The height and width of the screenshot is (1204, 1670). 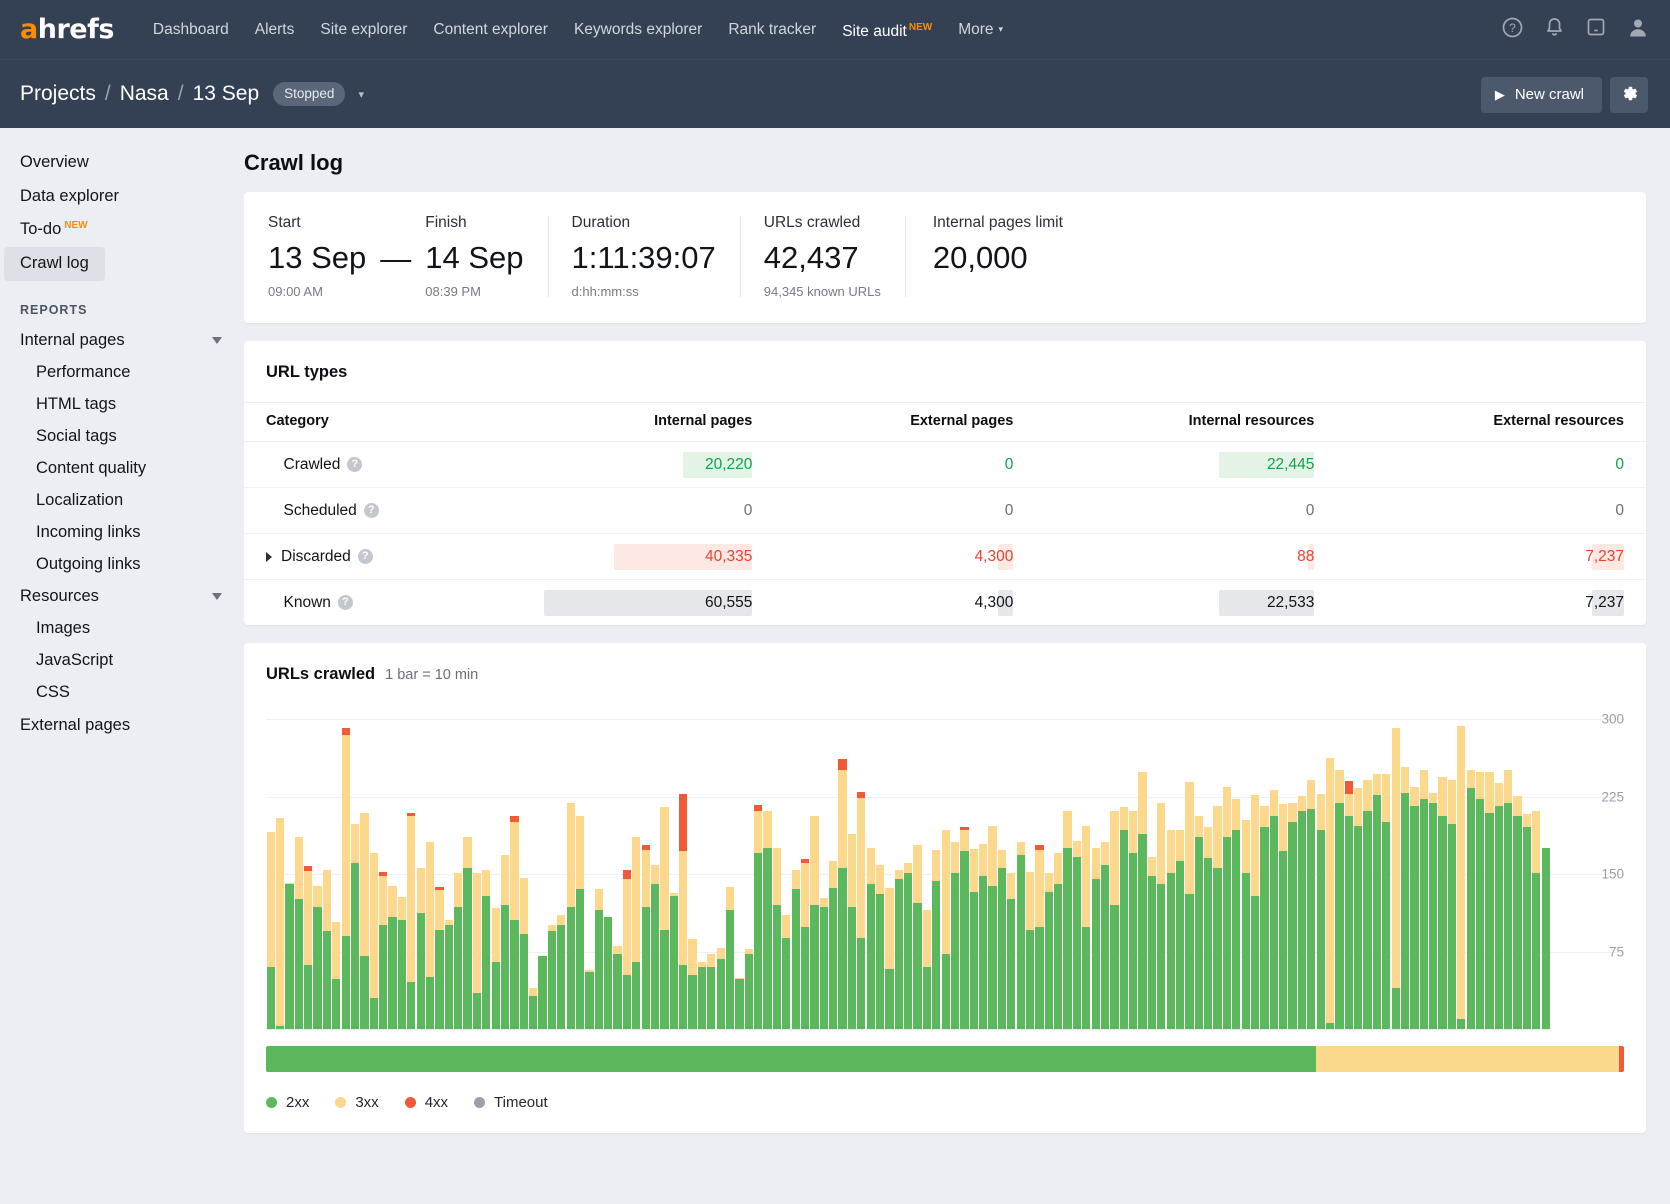 I want to click on nav-item-site-audit: Site audit NEW, so click(x=887, y=30).